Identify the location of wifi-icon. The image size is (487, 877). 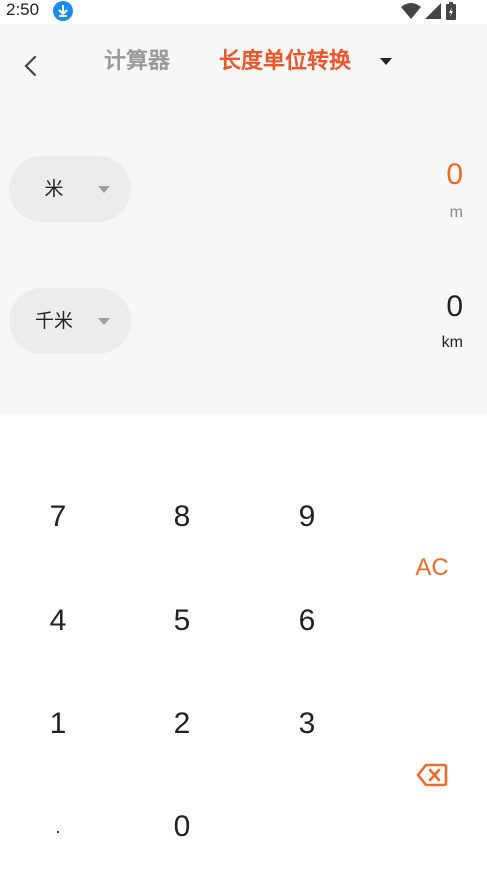
(411, 11).